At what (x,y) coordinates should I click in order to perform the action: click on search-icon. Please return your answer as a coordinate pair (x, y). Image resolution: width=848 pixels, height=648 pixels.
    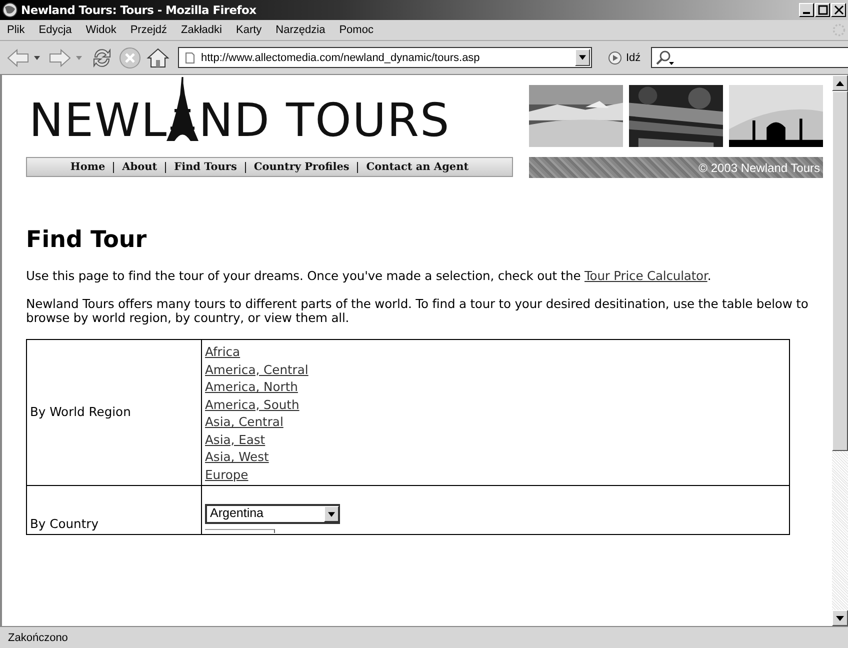
    Looking at the image, I should click on (664, 58).